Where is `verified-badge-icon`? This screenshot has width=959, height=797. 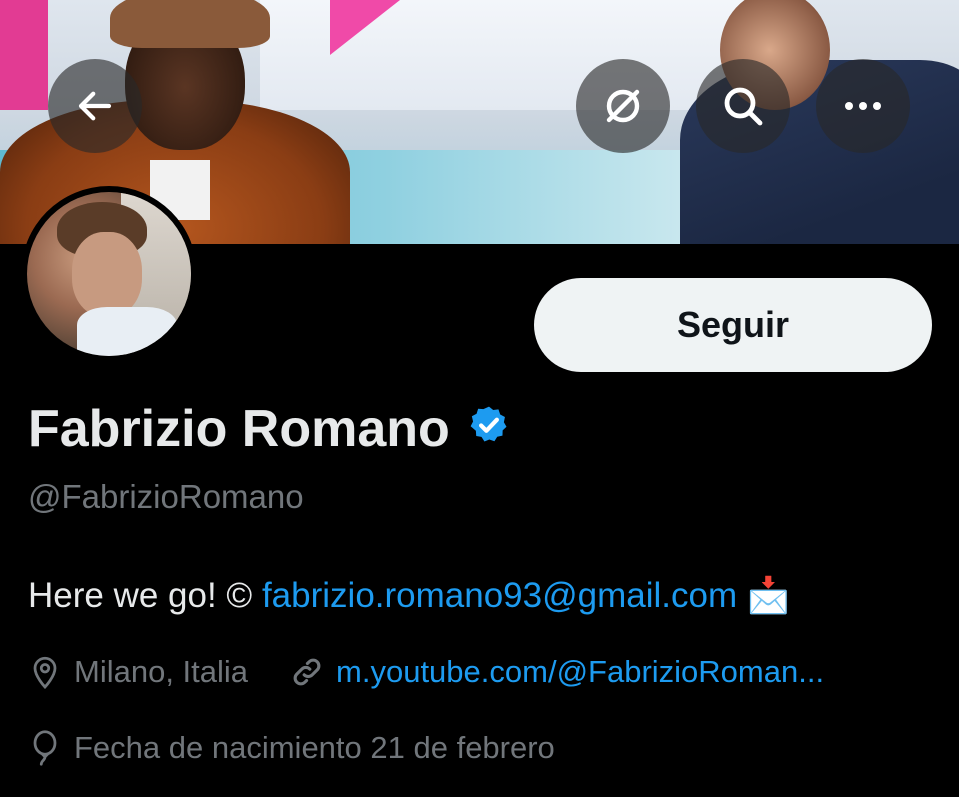 verified-badge-icon is located at coordinates (489, 429).